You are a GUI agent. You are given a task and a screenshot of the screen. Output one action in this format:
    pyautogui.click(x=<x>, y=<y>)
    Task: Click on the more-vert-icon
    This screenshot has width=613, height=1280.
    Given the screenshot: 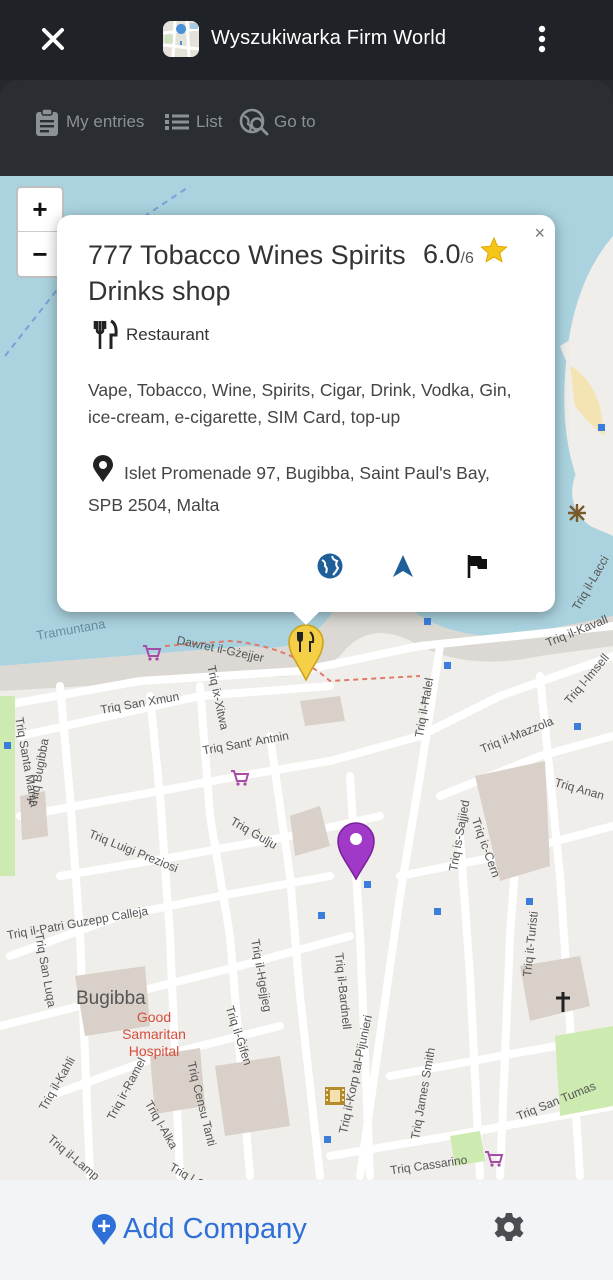 What is the action you would take?
    pyautogui.click(x=542, y=39)
    